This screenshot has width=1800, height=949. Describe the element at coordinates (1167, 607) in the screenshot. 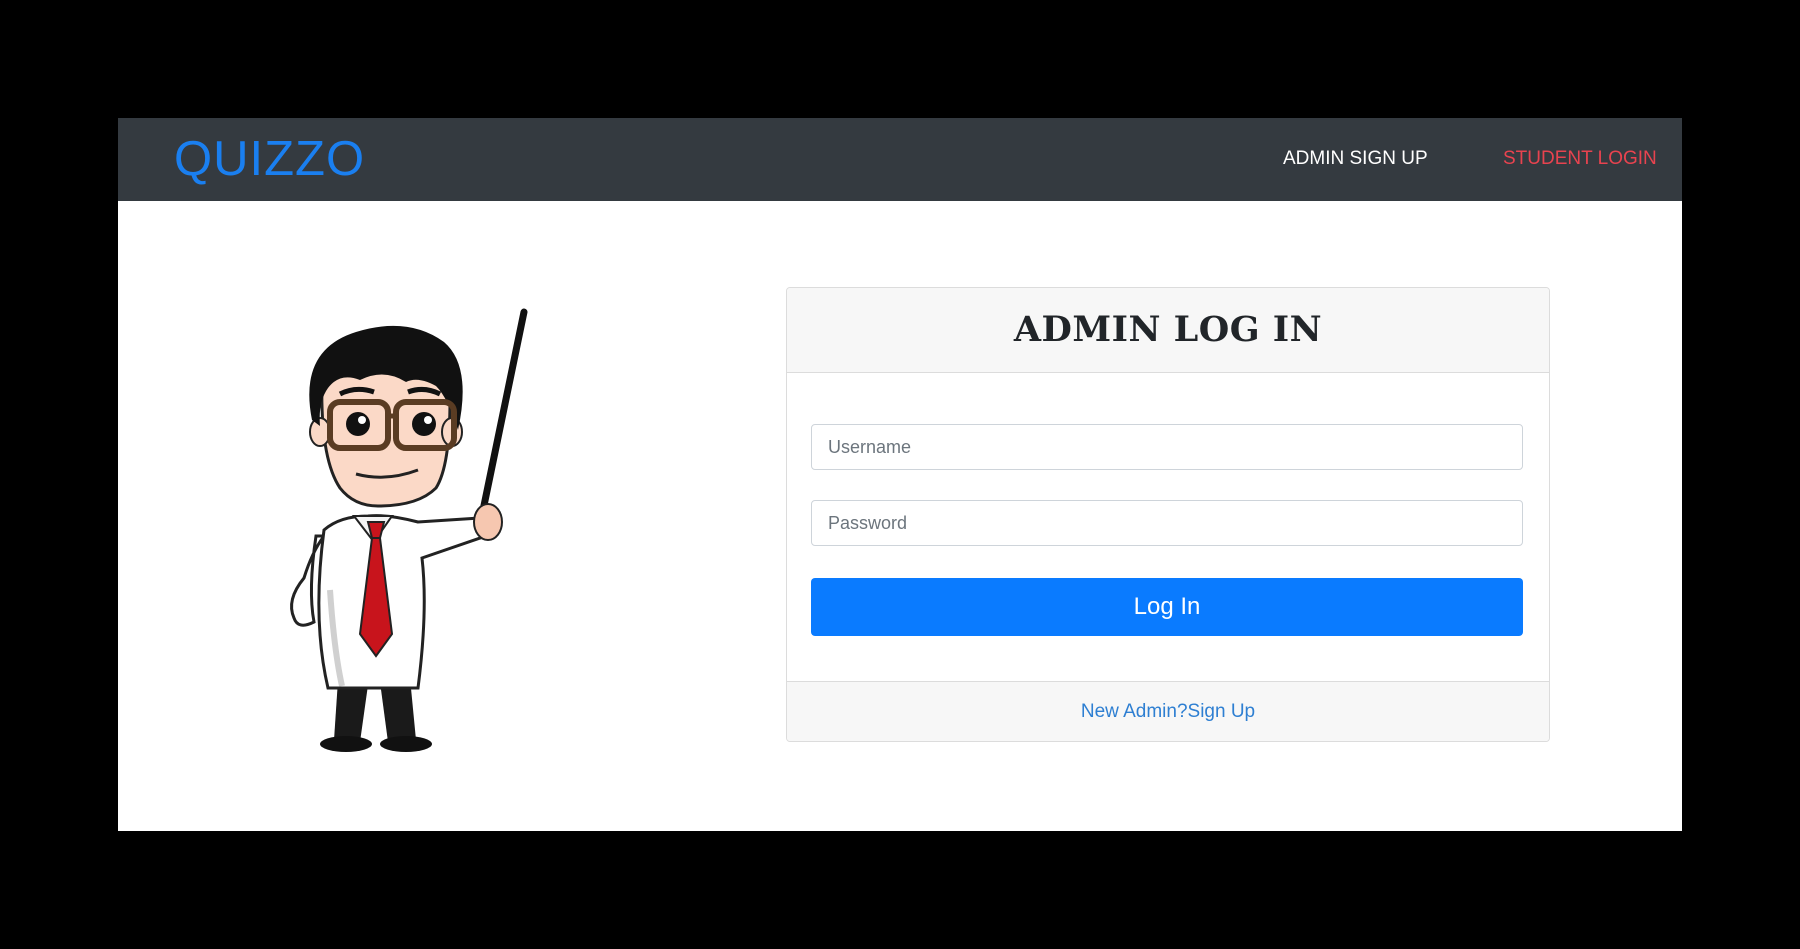

I see `login-button: Log In` at that location.